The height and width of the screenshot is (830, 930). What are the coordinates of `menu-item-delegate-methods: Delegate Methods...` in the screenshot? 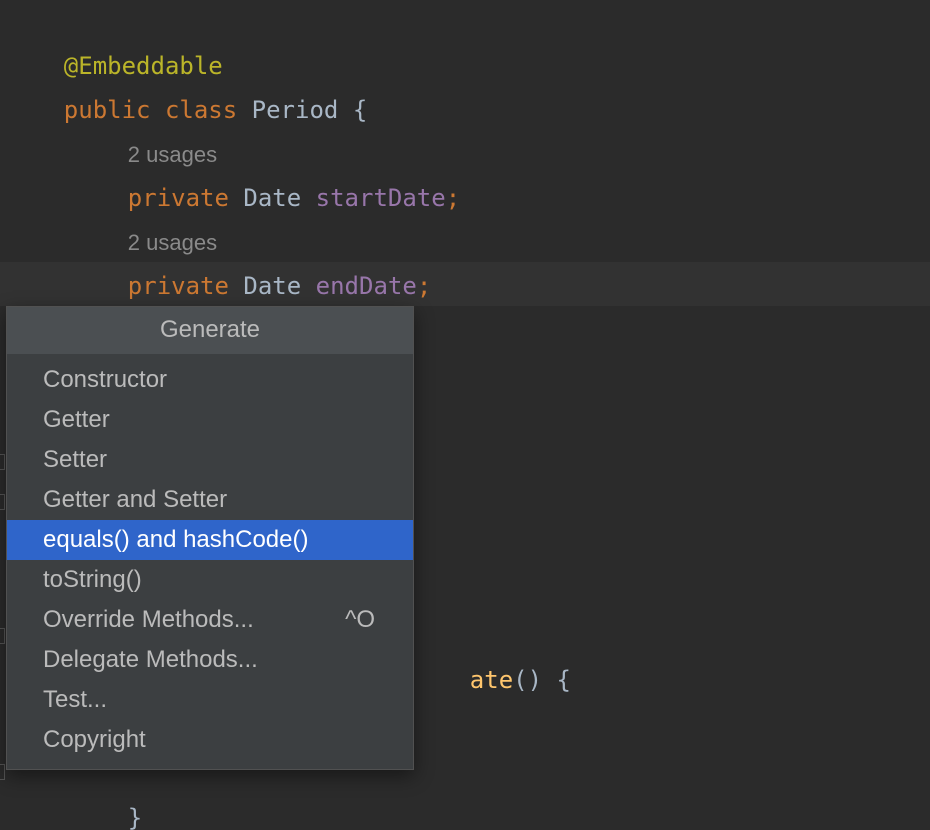 It's located at (210, 660).